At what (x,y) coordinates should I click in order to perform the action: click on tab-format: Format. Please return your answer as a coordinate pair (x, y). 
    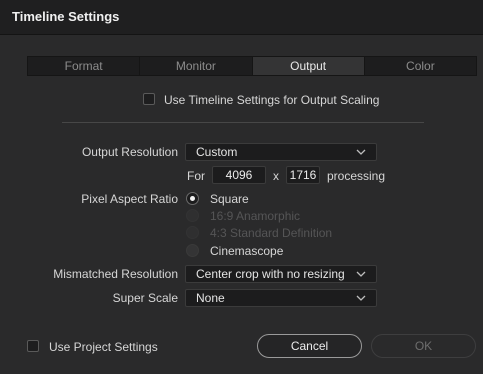
    Looking at the image, I should click on (84, 66).